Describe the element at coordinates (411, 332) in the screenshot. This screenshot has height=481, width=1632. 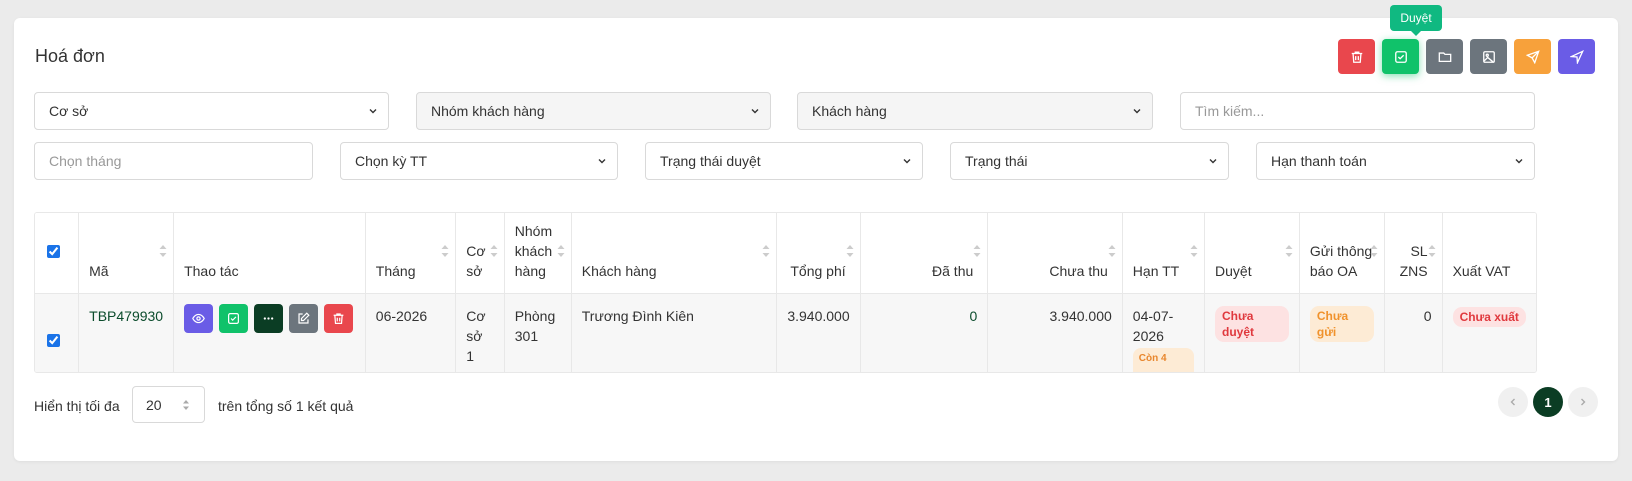
I see `cell-thang: 06-2026` at that location.